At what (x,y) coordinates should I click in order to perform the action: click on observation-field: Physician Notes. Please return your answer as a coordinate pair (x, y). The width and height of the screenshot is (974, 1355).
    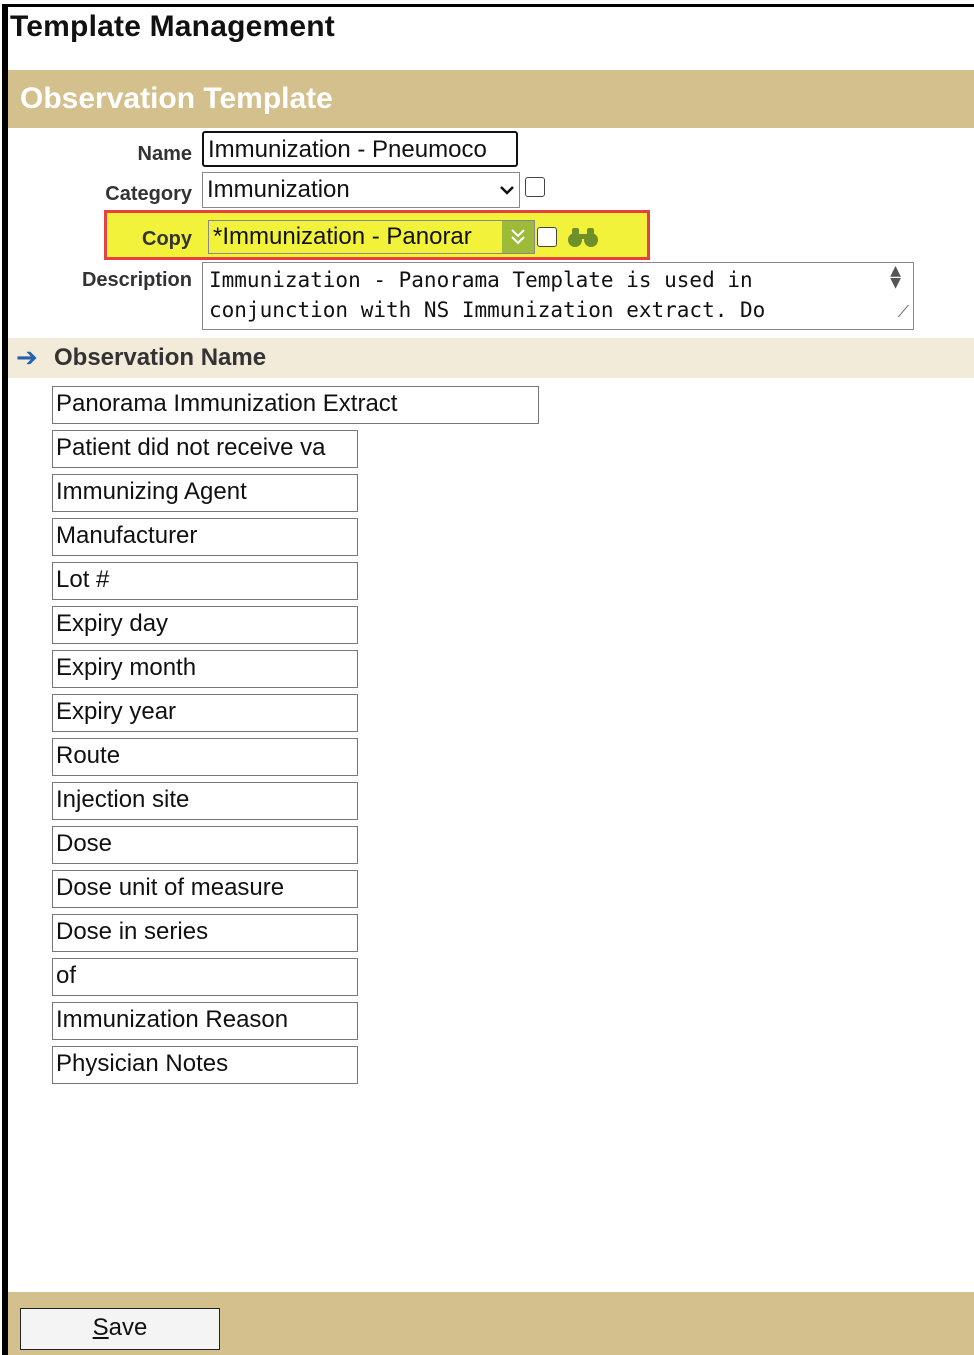
    Looking at the image, I should click on (205, 1065).